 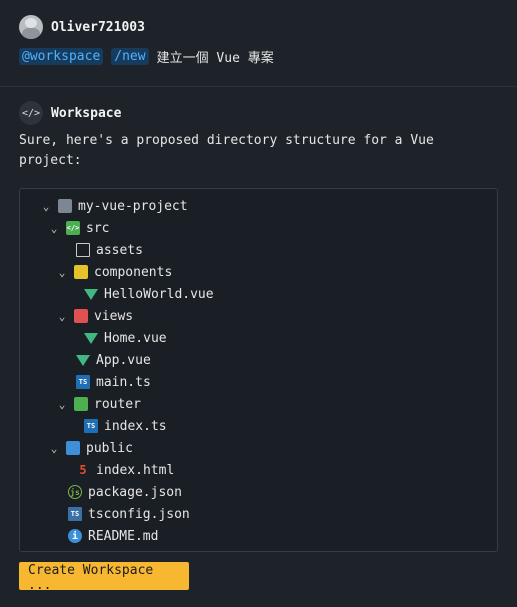 I want to click on tree-item-label: README.md, so click(x=123, y=536).